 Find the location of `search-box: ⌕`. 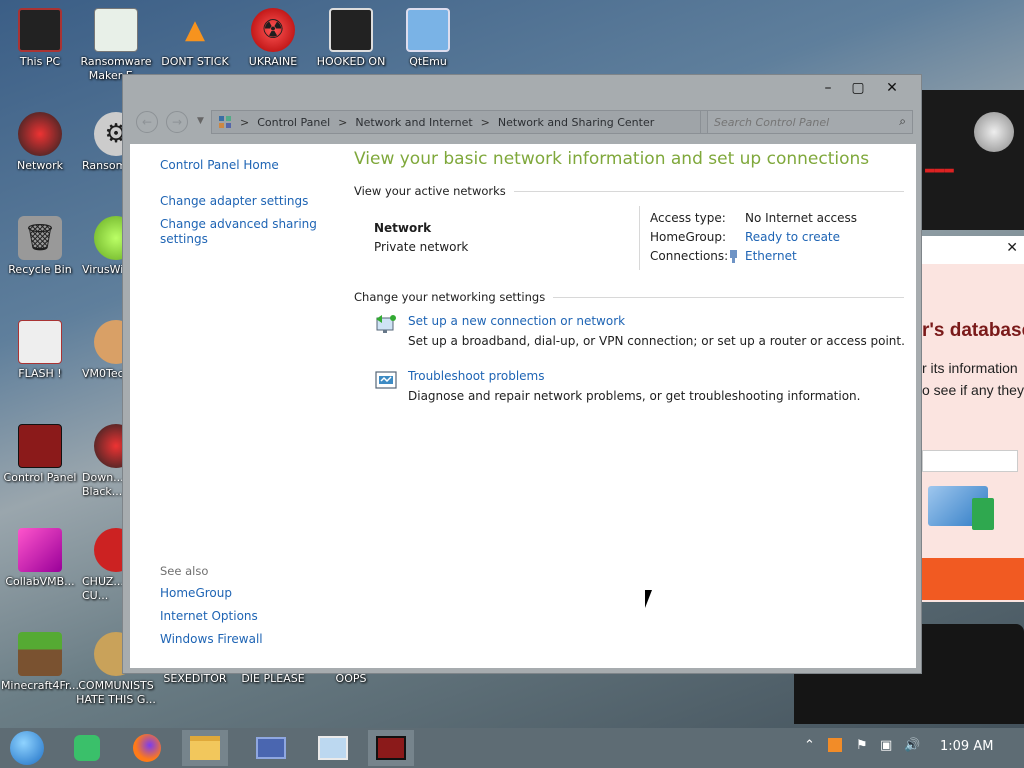

search-box: ⌕ is located at coordinates (810, 122).